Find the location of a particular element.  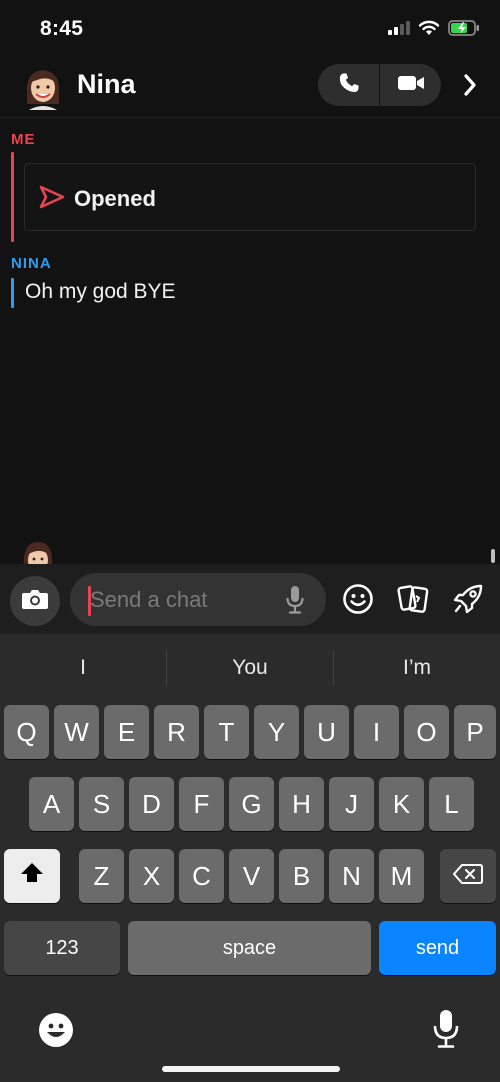

key-k: K is located at coordinates (401, 804).